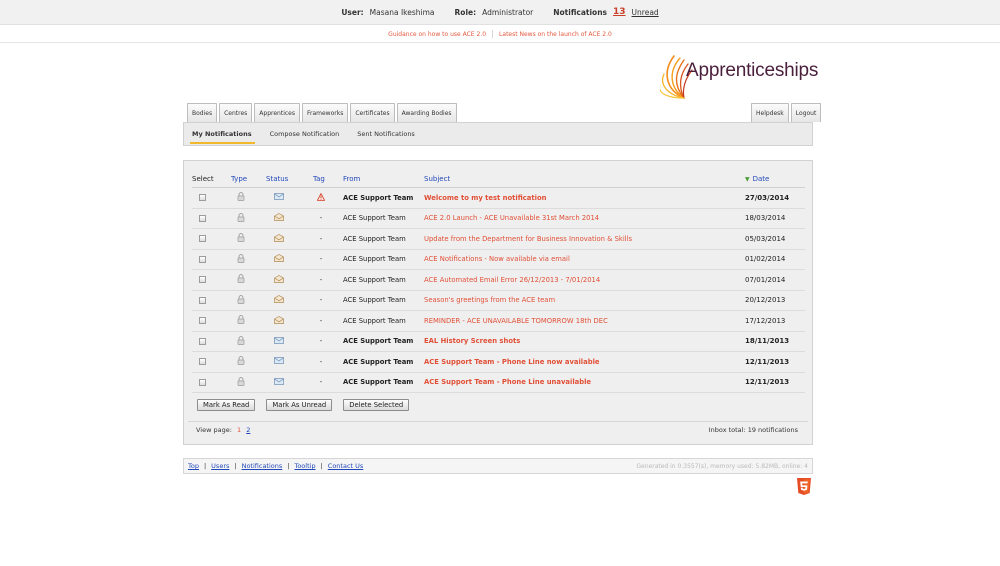 This screenshot has height=566, width=1000. I want to click on header-tag: Tag, so click(321, 179).